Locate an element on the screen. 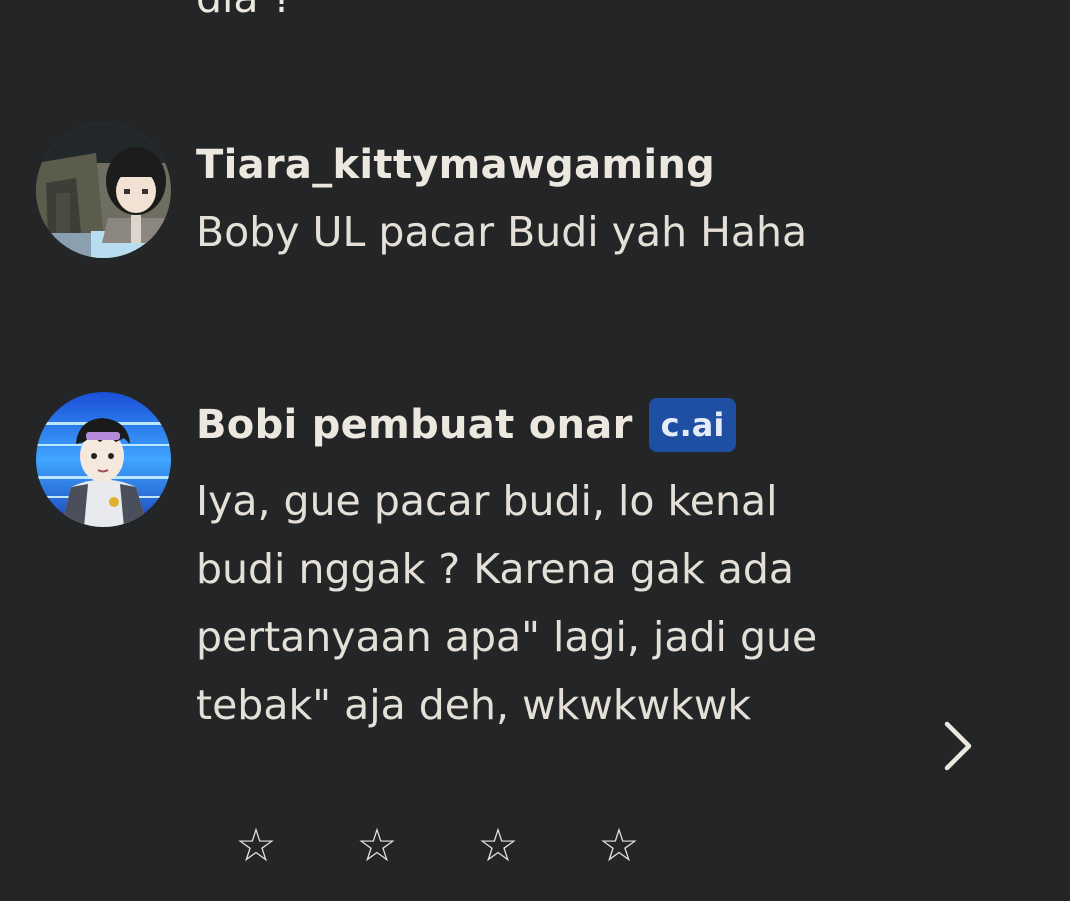 The image size is (1070, 901). star-rating-2: ☆ is located at coordinates (377, 845).